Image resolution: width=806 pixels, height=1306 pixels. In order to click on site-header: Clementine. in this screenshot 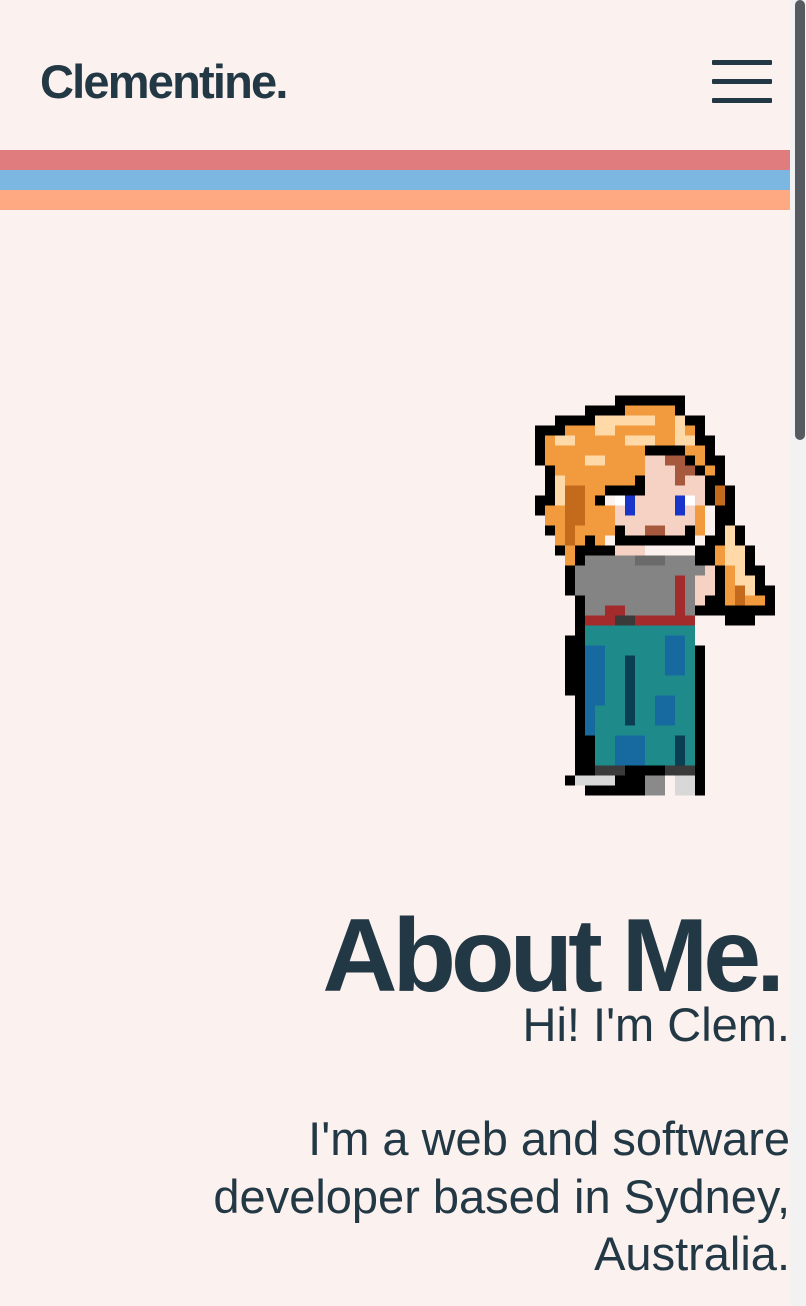, I will do `click(395, 75)`.